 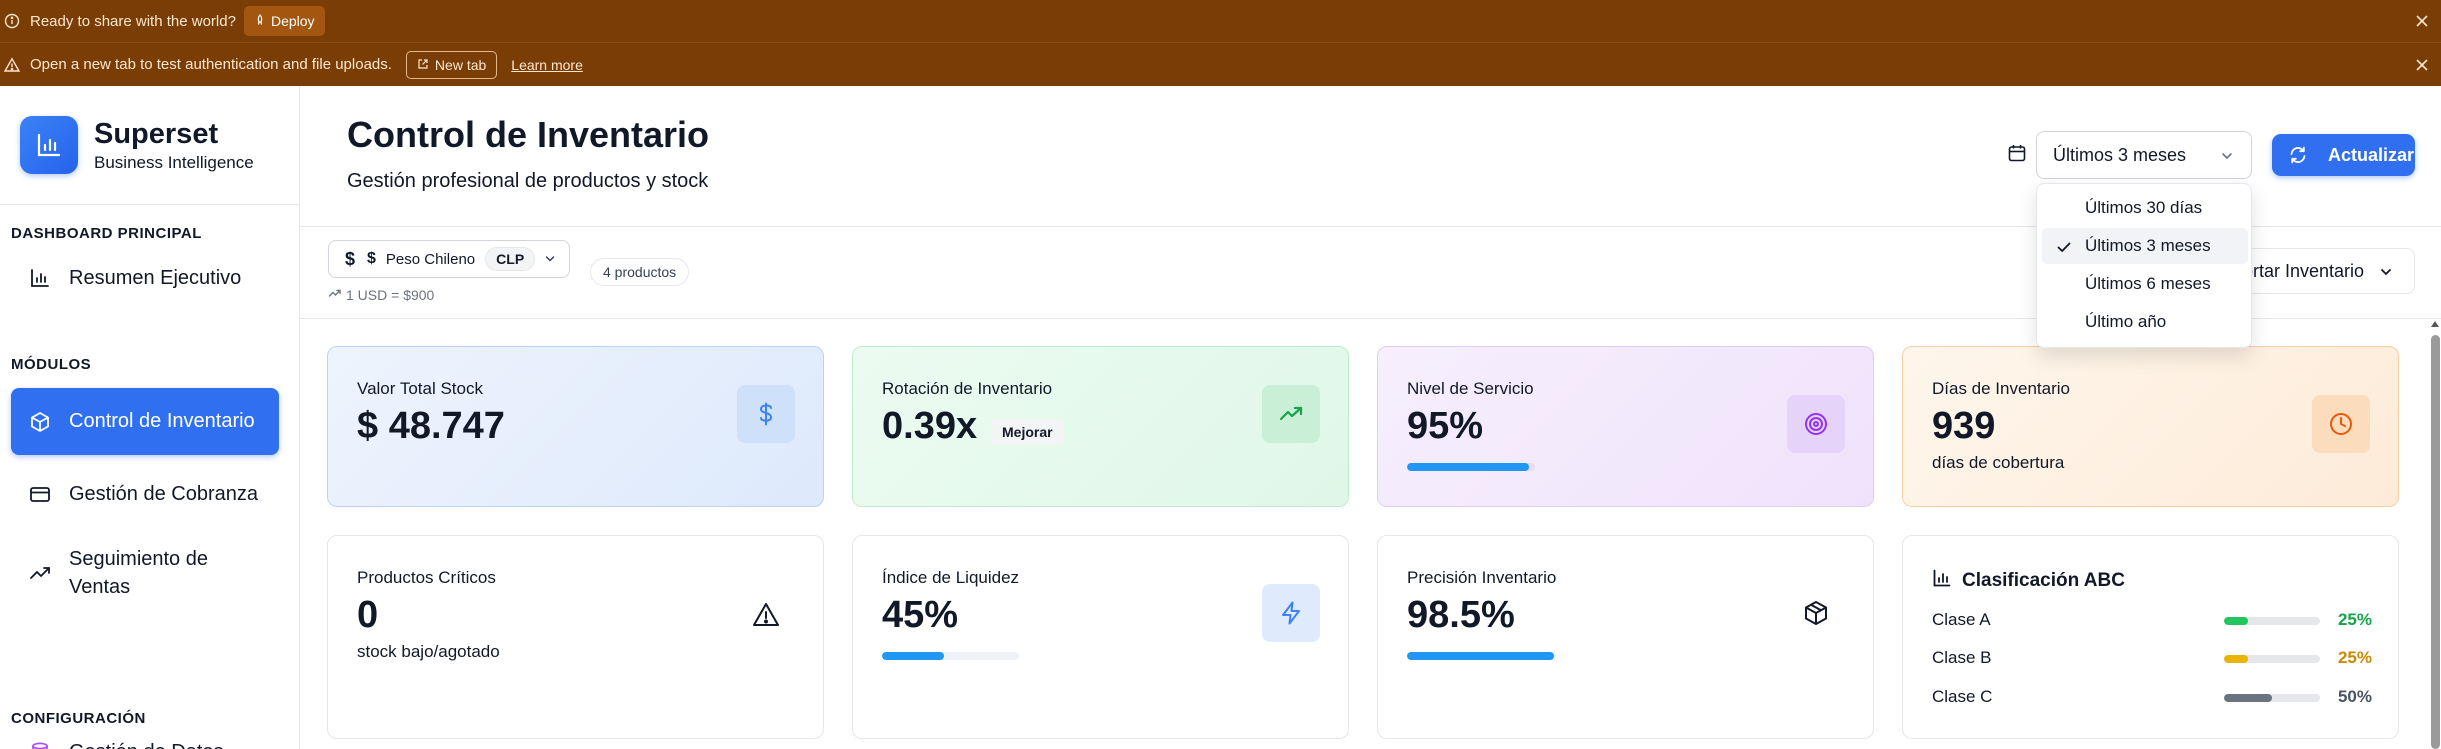 What do you see at coordinates (145, 736) in the screenshot?
I see `sidebar-item-datos: Gestión de Datos` at bounding box center [145, 736].